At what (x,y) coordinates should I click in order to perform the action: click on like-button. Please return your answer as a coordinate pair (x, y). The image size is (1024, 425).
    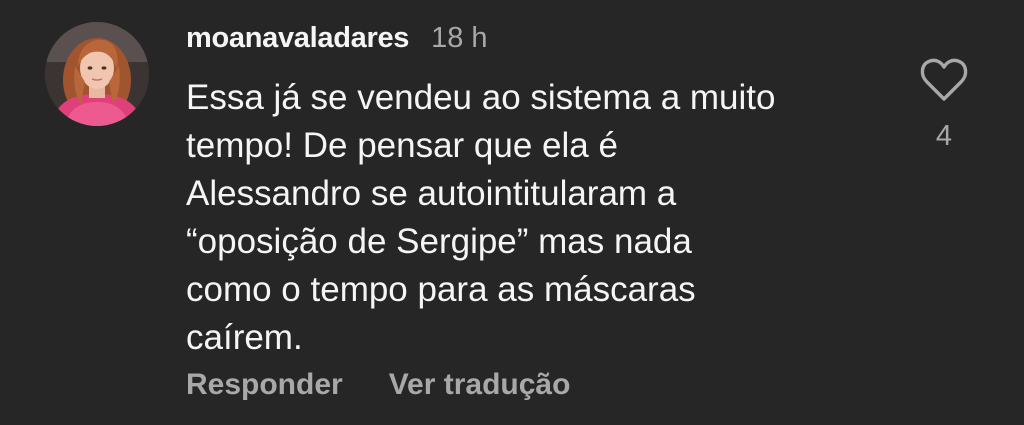
    Looking at the image, I should click on (944, 80).